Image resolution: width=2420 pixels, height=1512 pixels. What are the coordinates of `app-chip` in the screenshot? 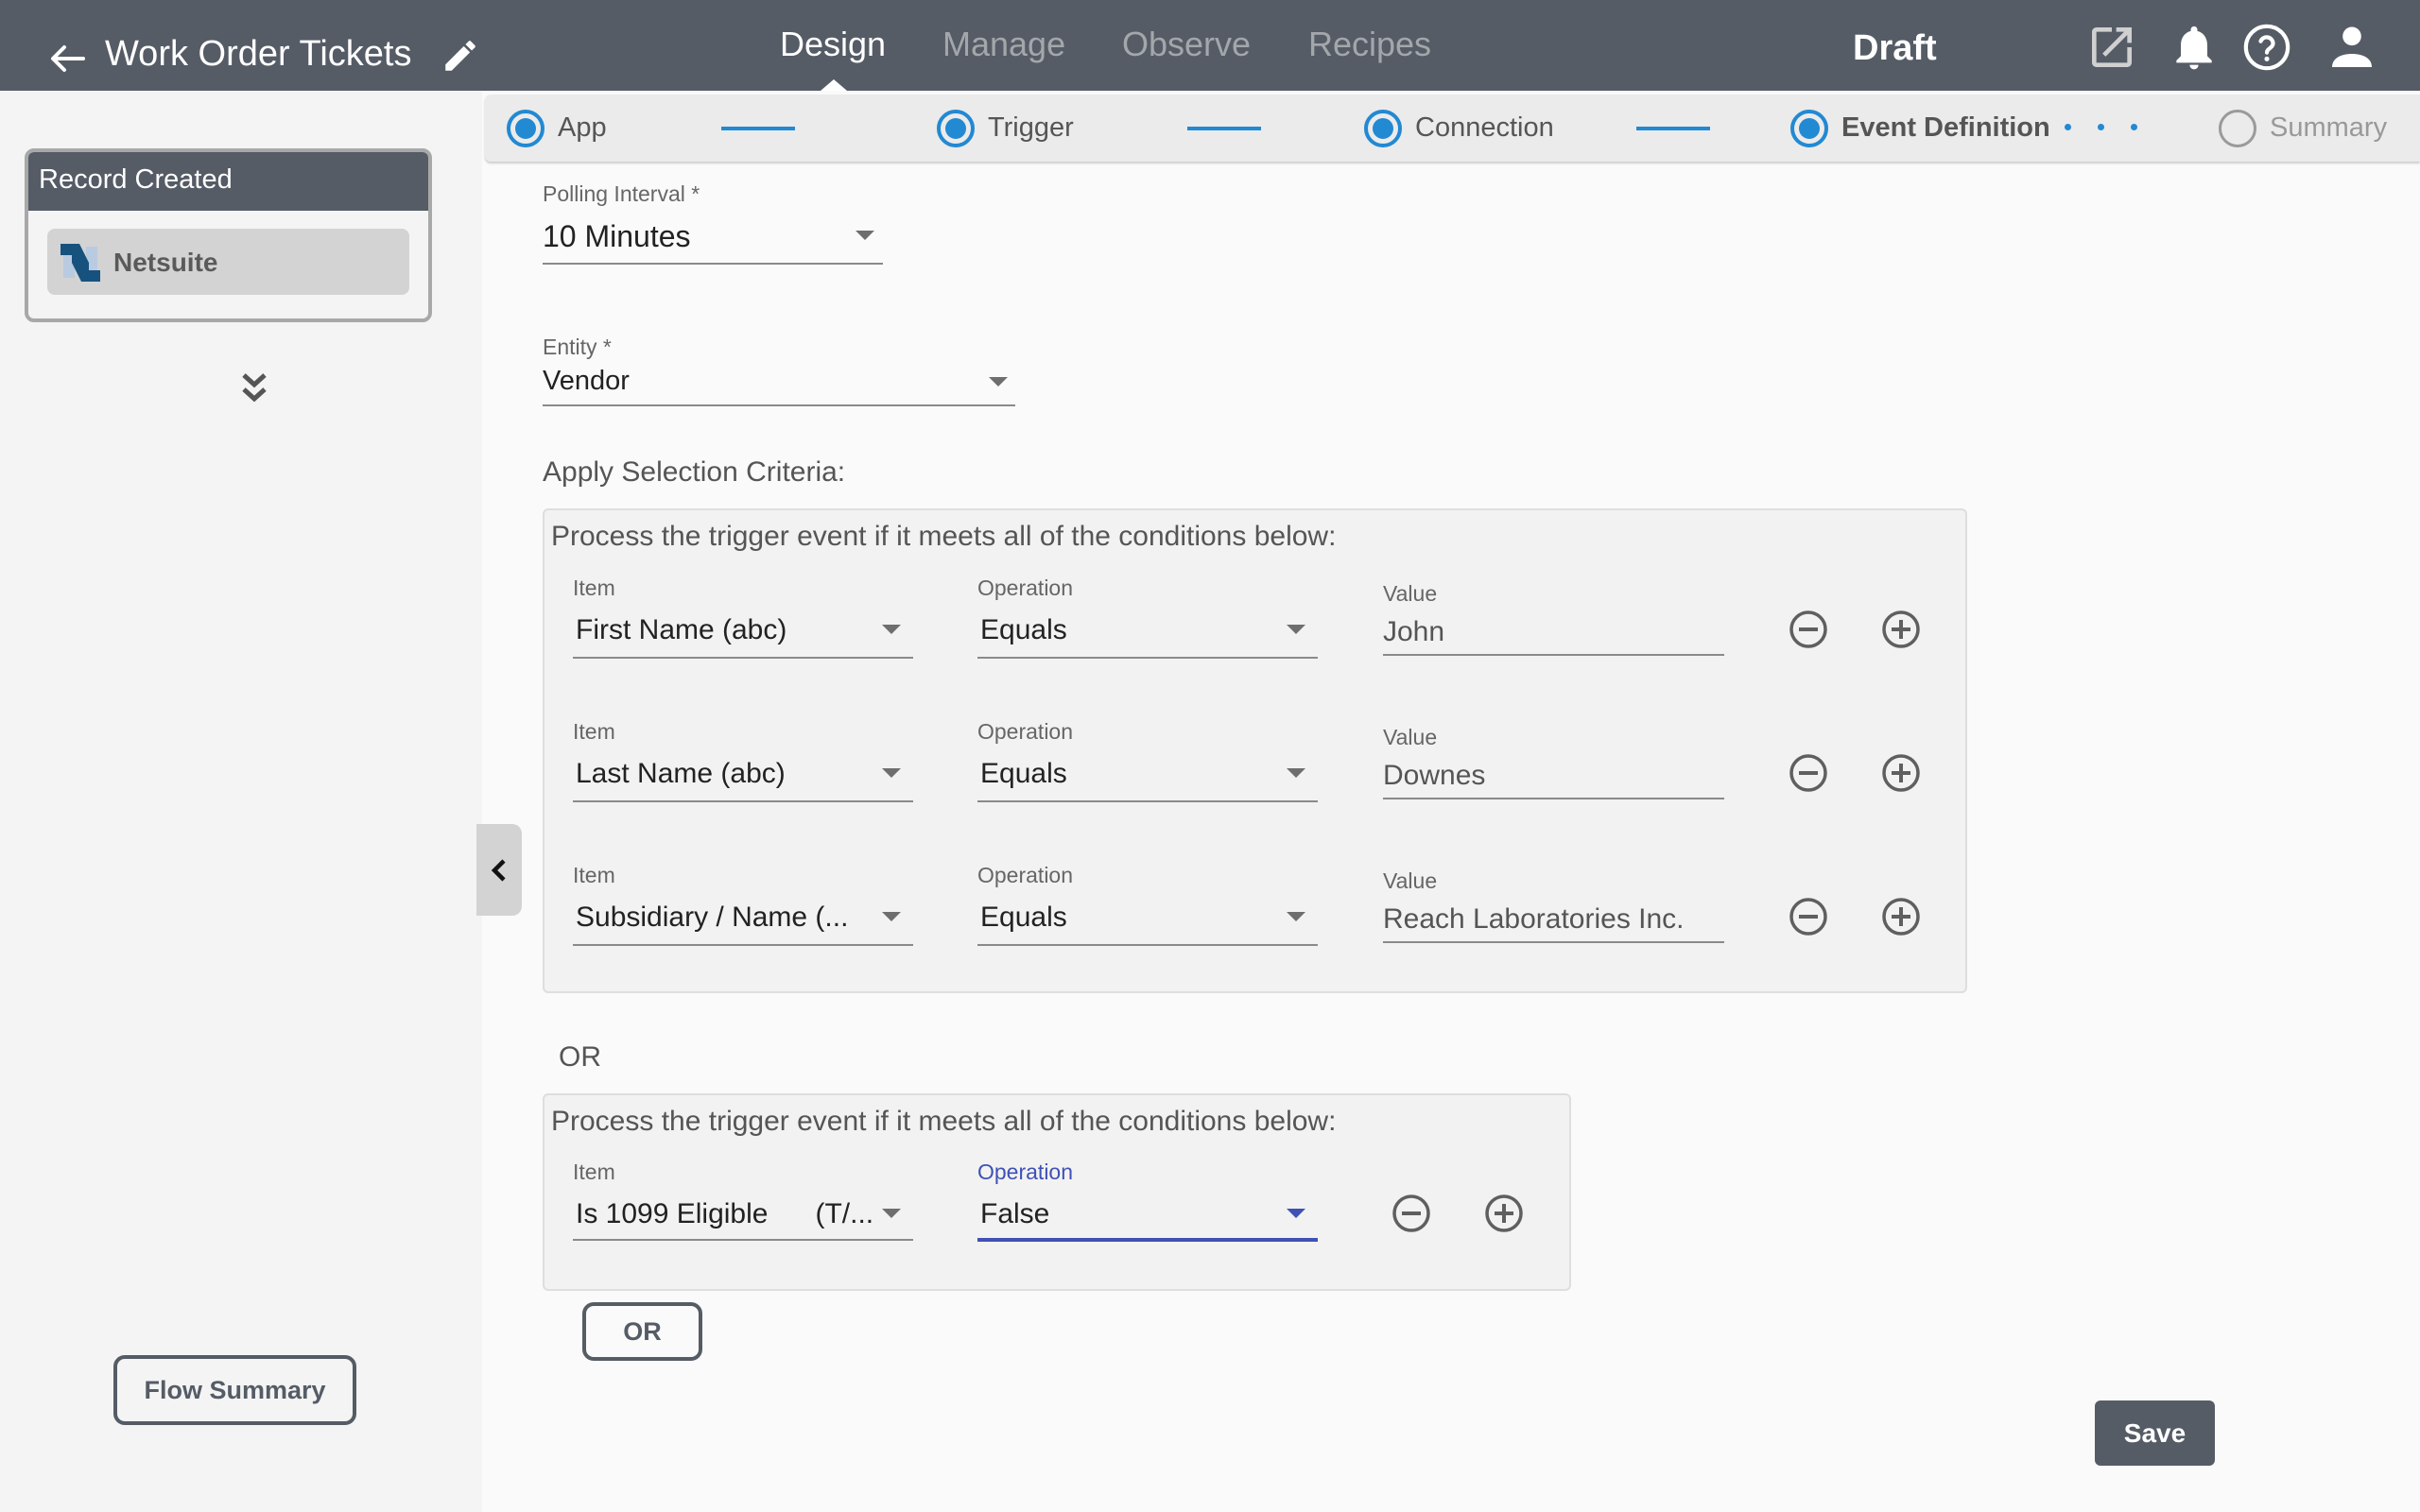 It's located at (228, 262).